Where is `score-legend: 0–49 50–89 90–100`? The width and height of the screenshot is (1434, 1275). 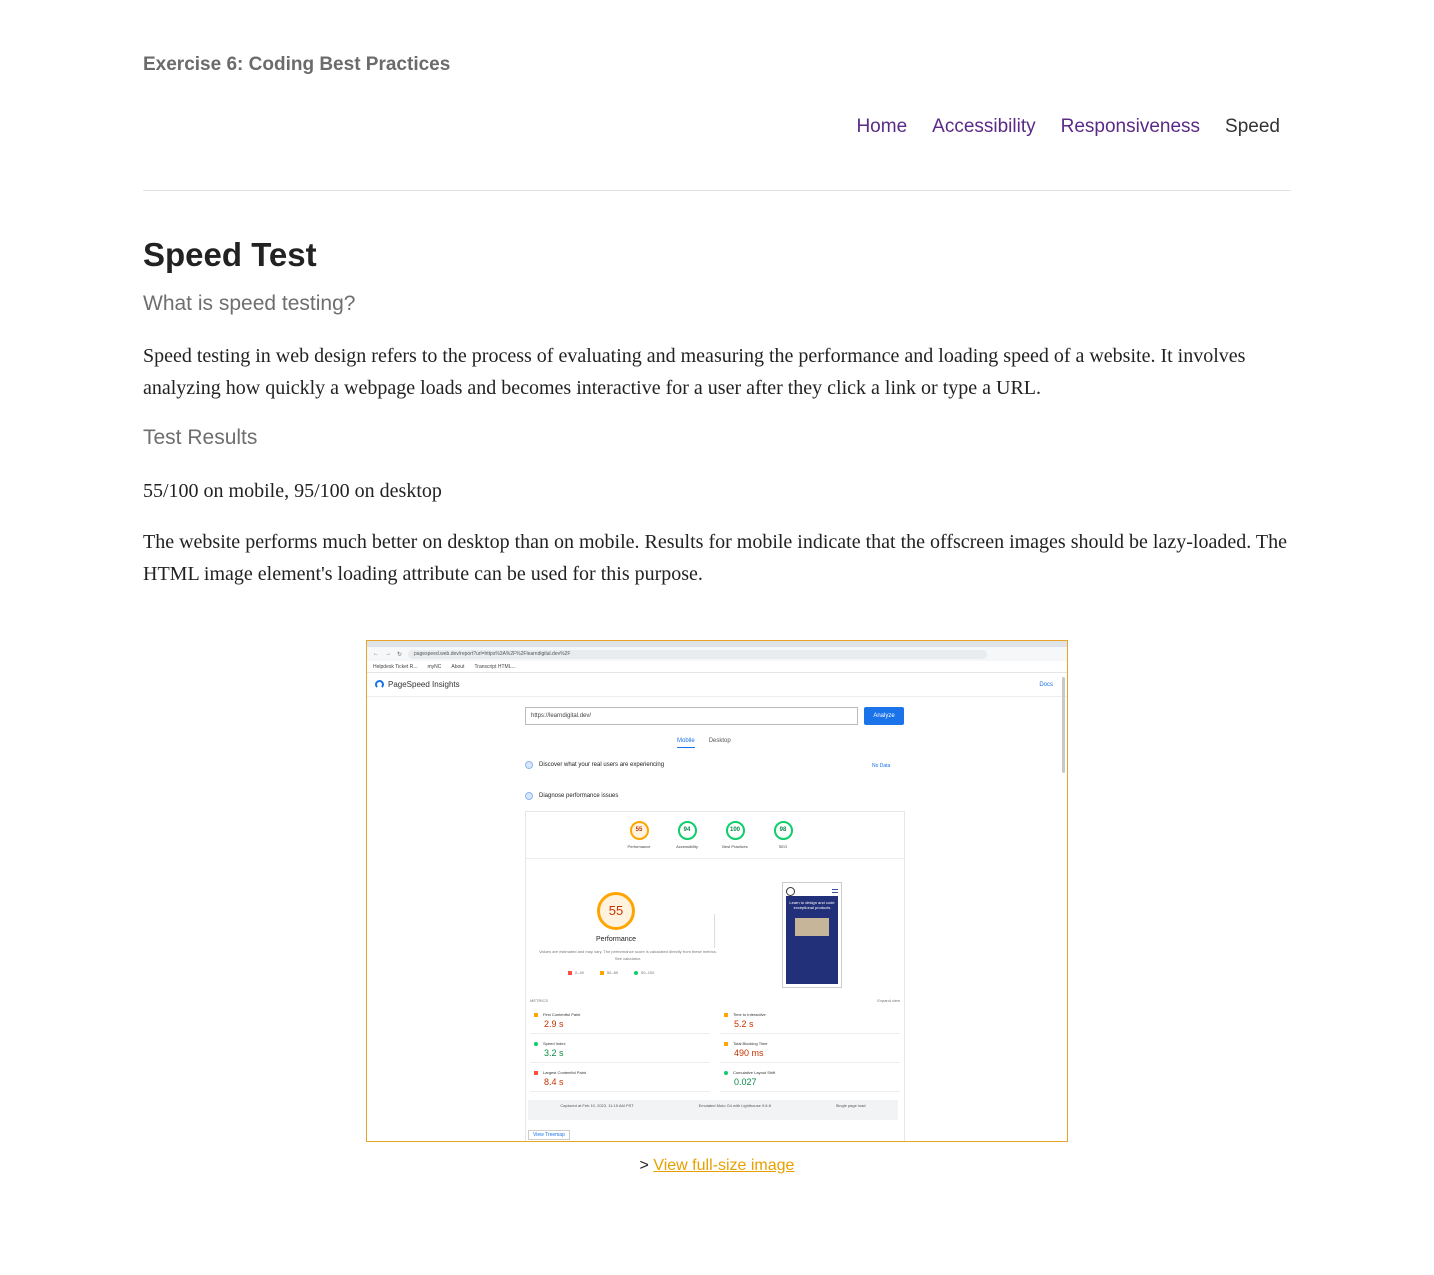 score-legend: 0–49 50–89 90–100 is located at coordinates (611, 972).